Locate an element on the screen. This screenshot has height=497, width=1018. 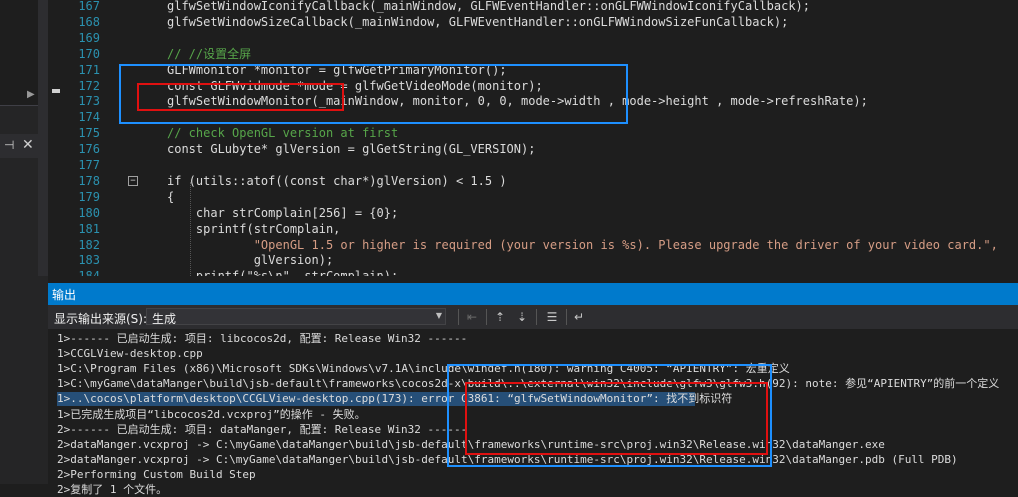
chevron-down-icon: ▼ is located at coordinates (438, 315).